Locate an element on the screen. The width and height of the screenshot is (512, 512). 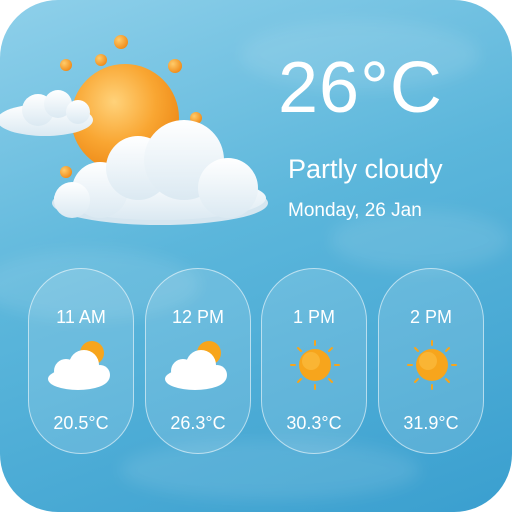
current-condition: Partly cloudy is located at coordinates (365, 169).